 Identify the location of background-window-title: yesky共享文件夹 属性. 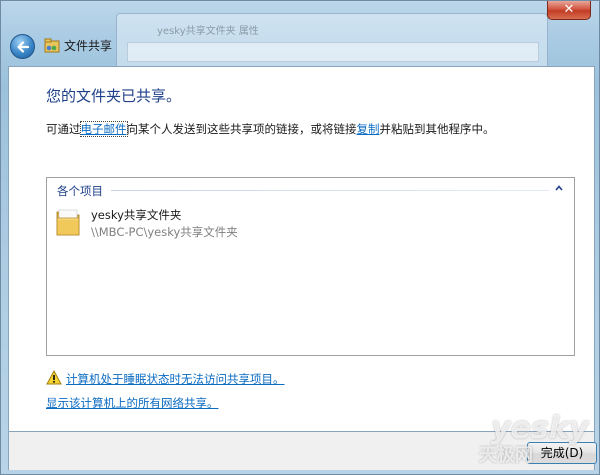
(208, 31).